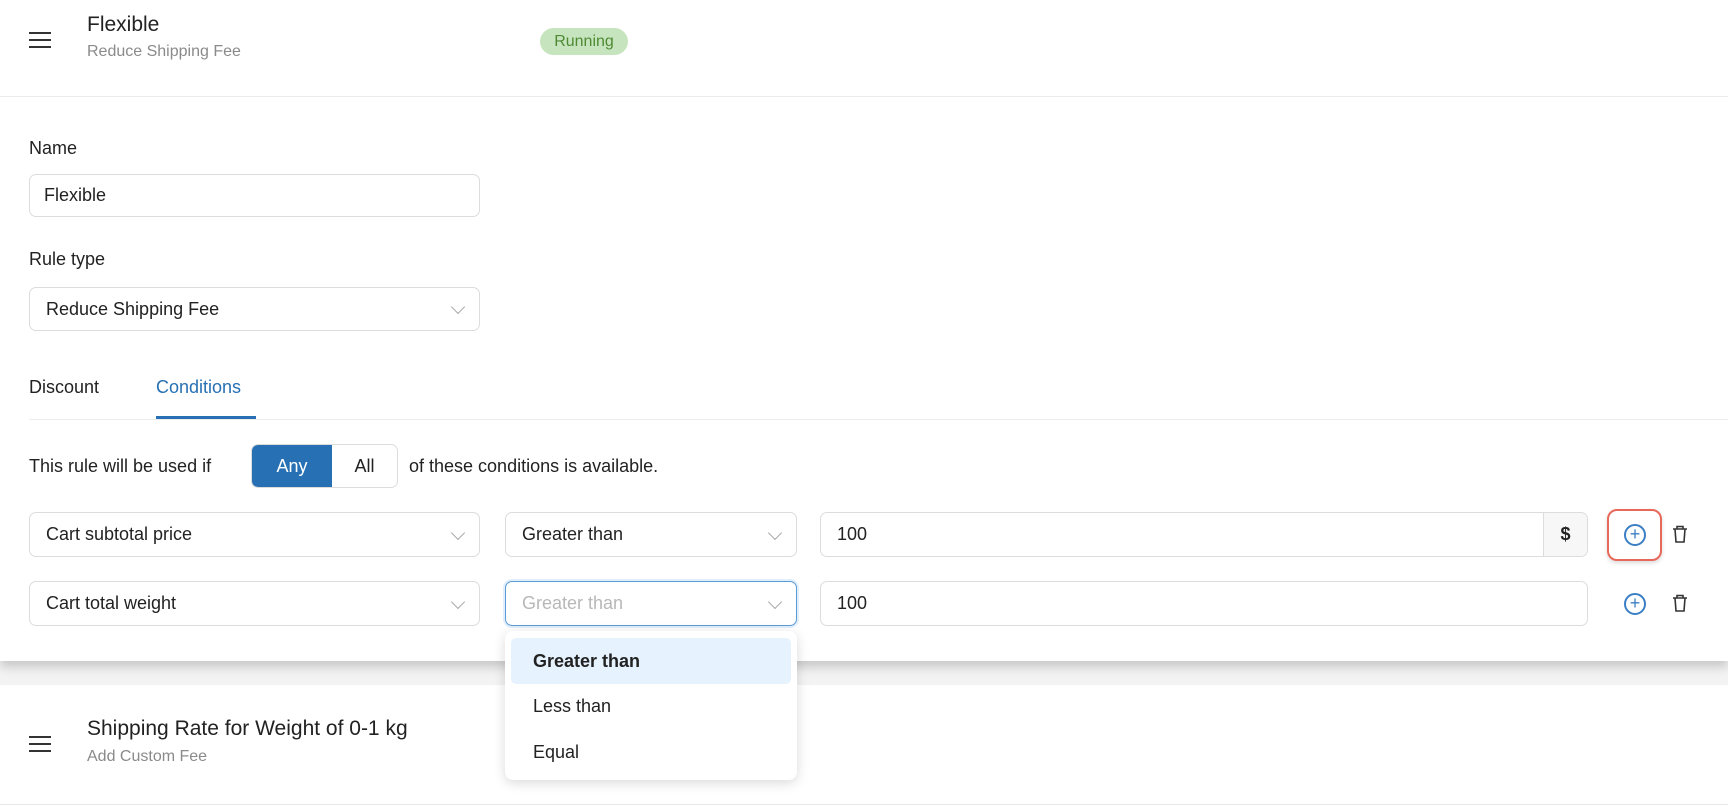 This screenshot has width=1728, height=805. Describe the element at coordinates (254, 309) in the screenshot. I see `rule-type-select: Reduce Shipping Fee` at that location.